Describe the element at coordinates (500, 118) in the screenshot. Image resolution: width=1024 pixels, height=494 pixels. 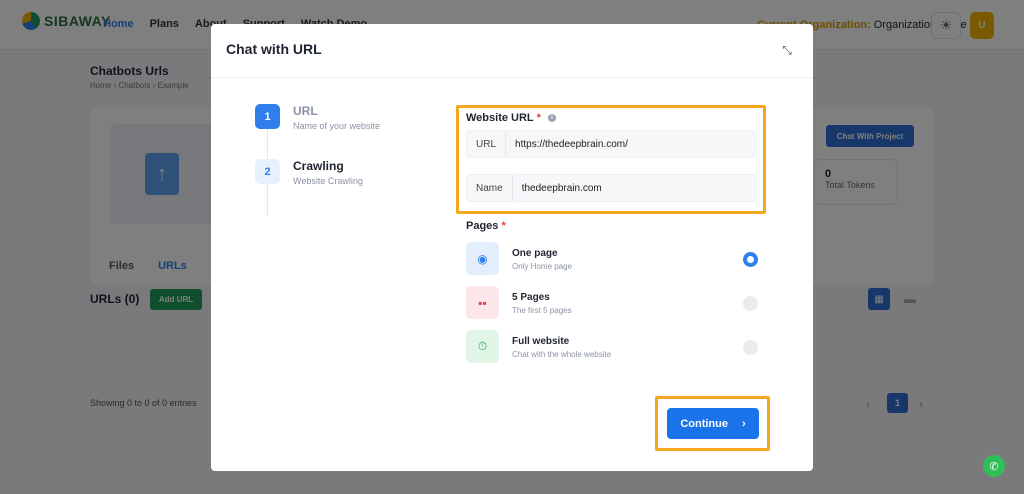
I see `website-url-label-text: Website URL` at that location.